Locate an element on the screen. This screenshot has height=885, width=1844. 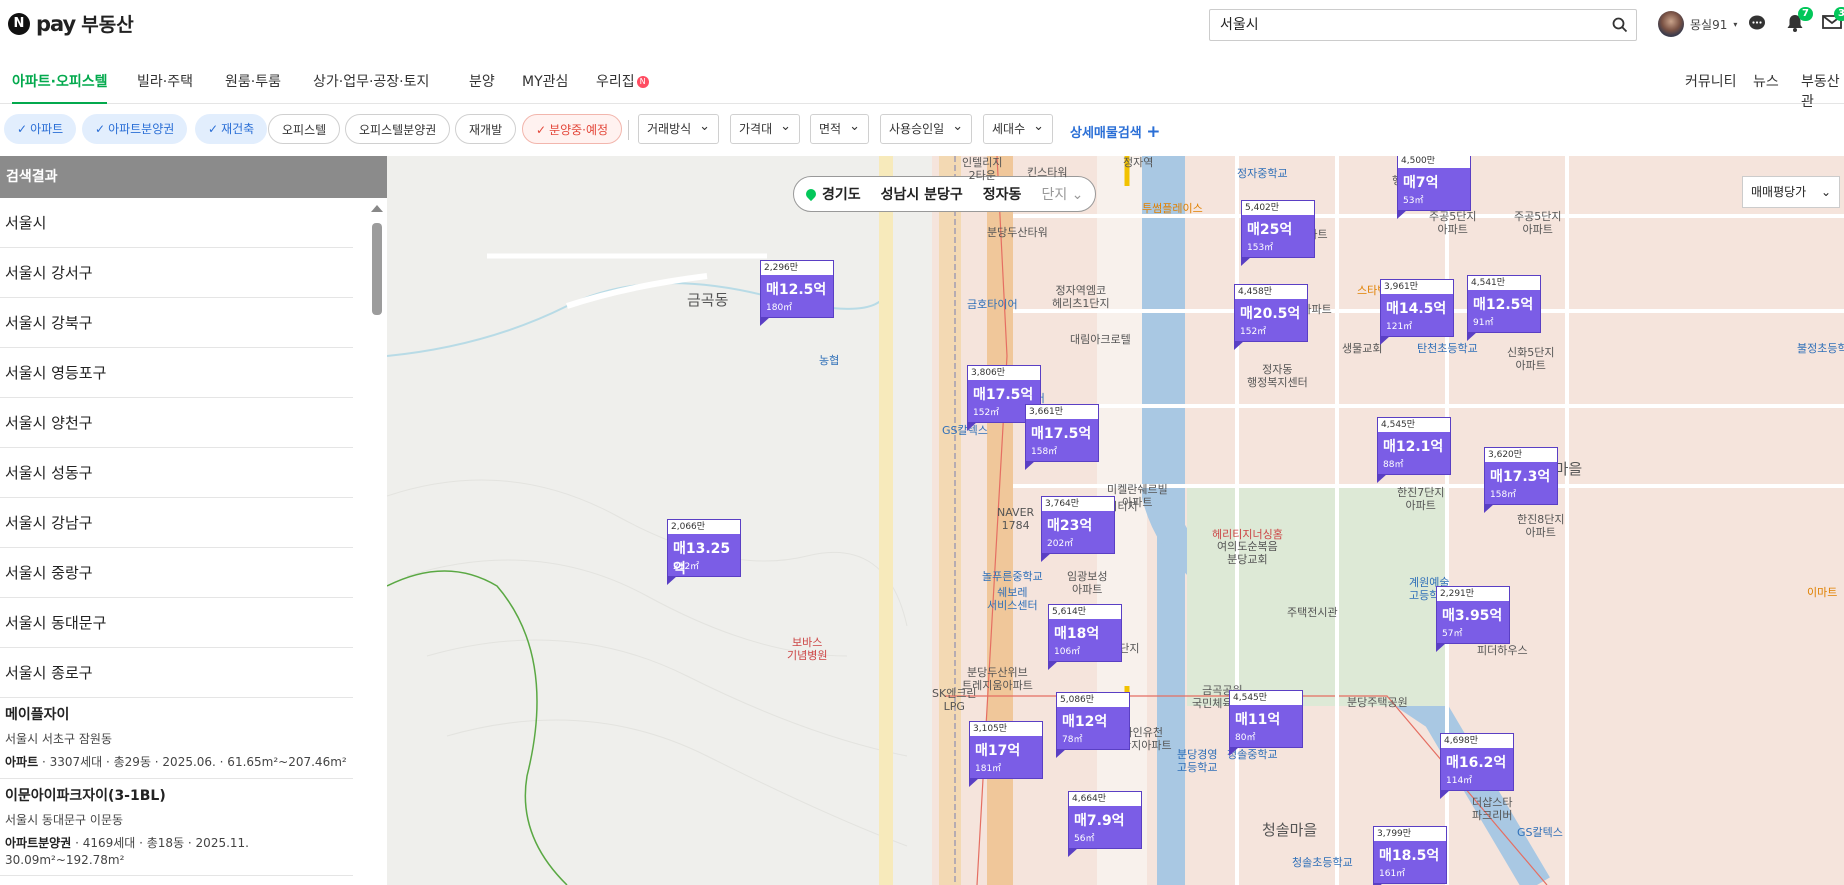
map-place-label: 미켈란쉐르빌 아파트 is located at coordinates (1137, 496).